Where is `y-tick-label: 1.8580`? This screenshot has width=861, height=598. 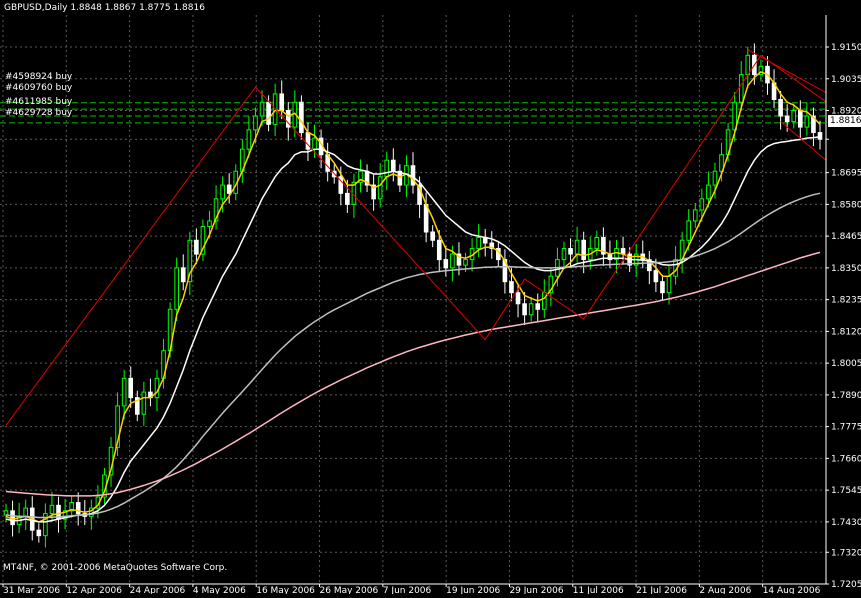
y-tick-label: 1.8580 is located at coordinates (846, 205).